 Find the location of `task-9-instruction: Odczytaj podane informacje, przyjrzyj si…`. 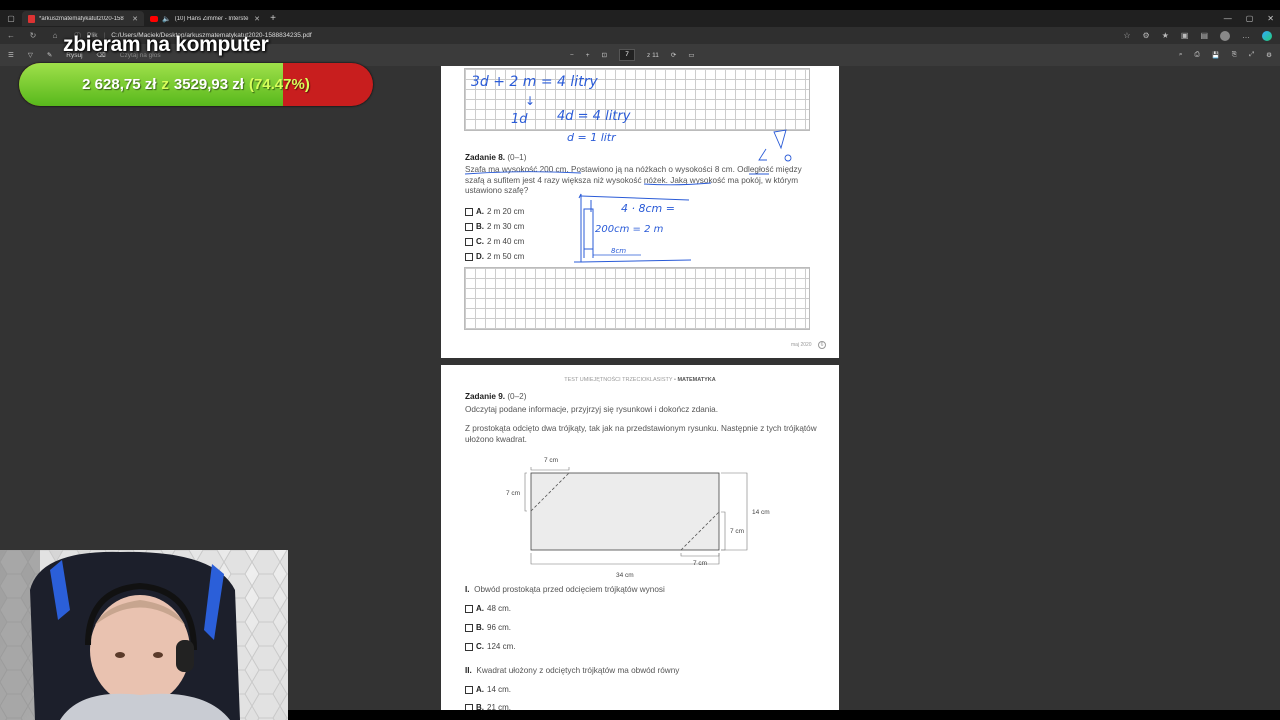

task-9-instruction: Odczytaj podane informacje, przyjrzyj si… is located at coordinates (592, 409).